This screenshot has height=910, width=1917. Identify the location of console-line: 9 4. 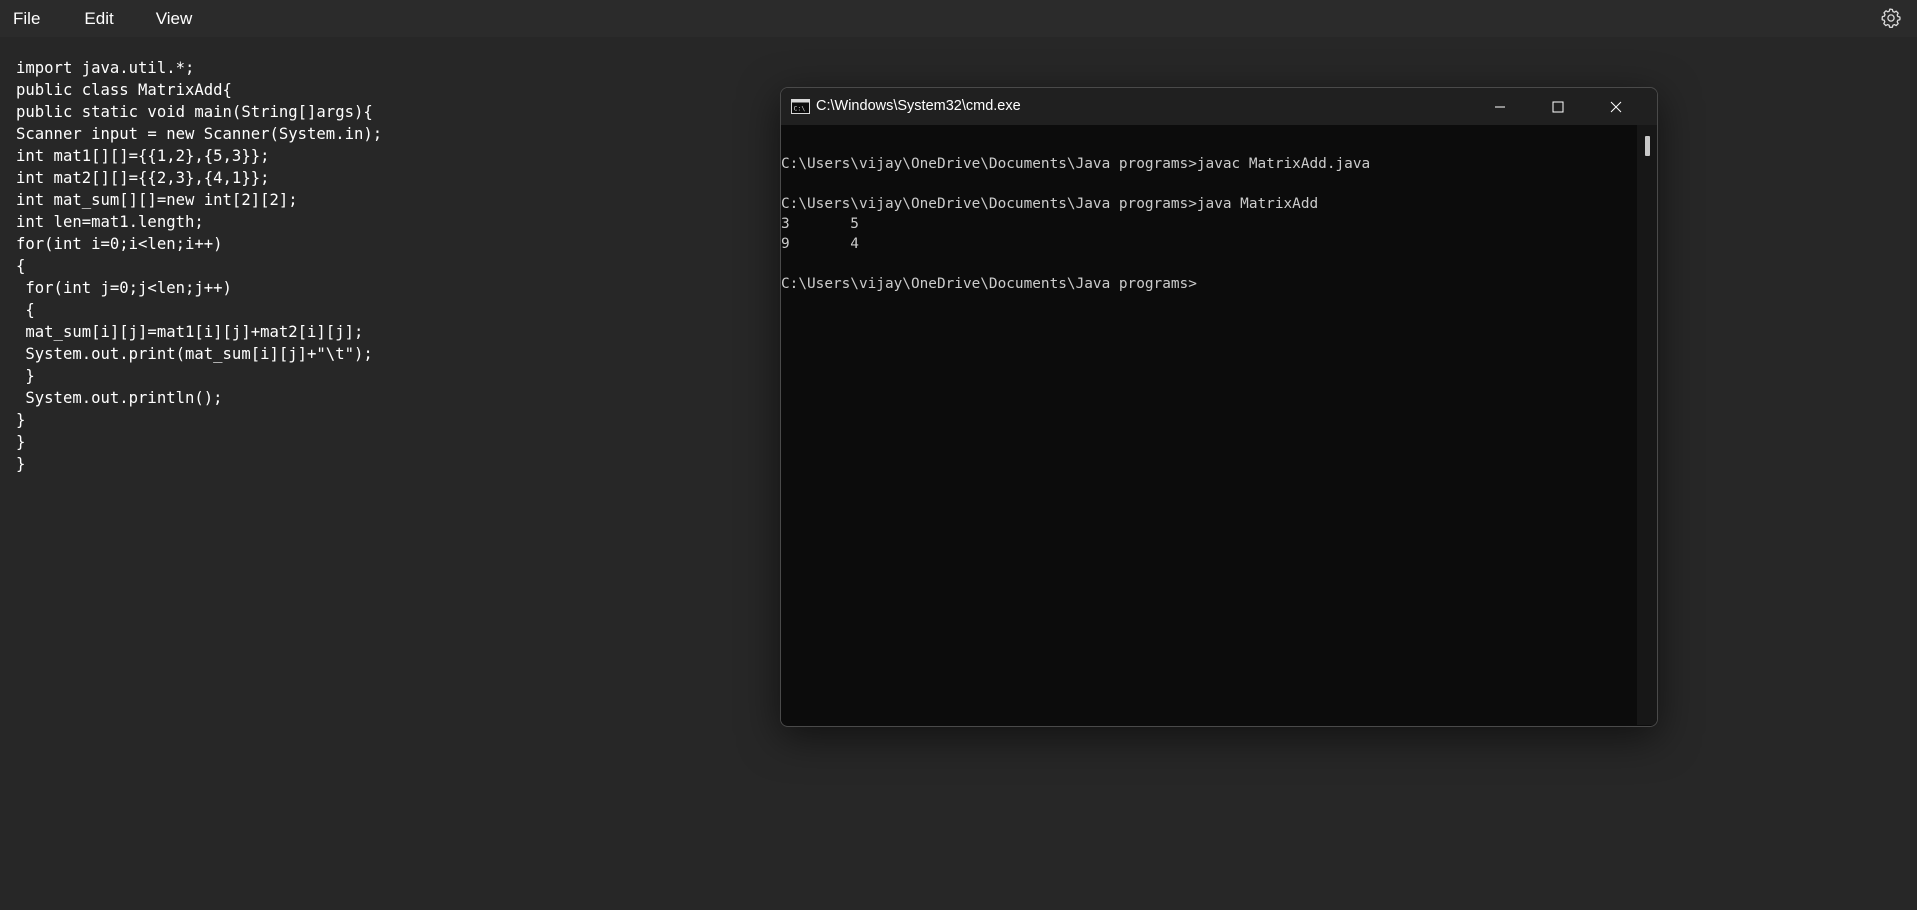
(820, 244).